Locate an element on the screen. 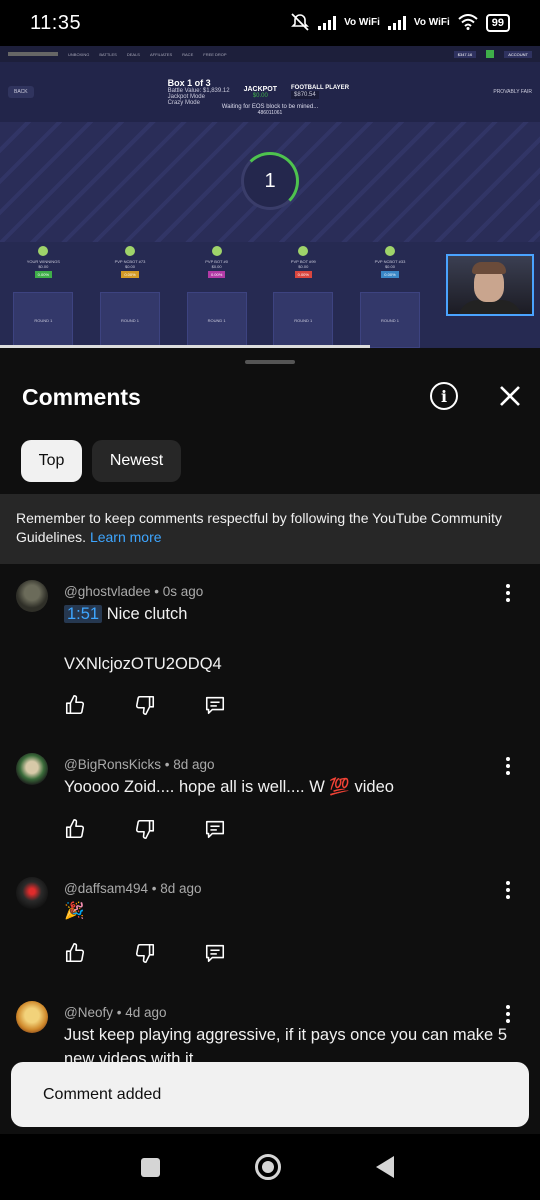 Image resolution: width=540 pixels, height=1200 pixels. comment-text-line-2: VXNlcjozOTU2ODQ4 is located at coordinates (143, 664).